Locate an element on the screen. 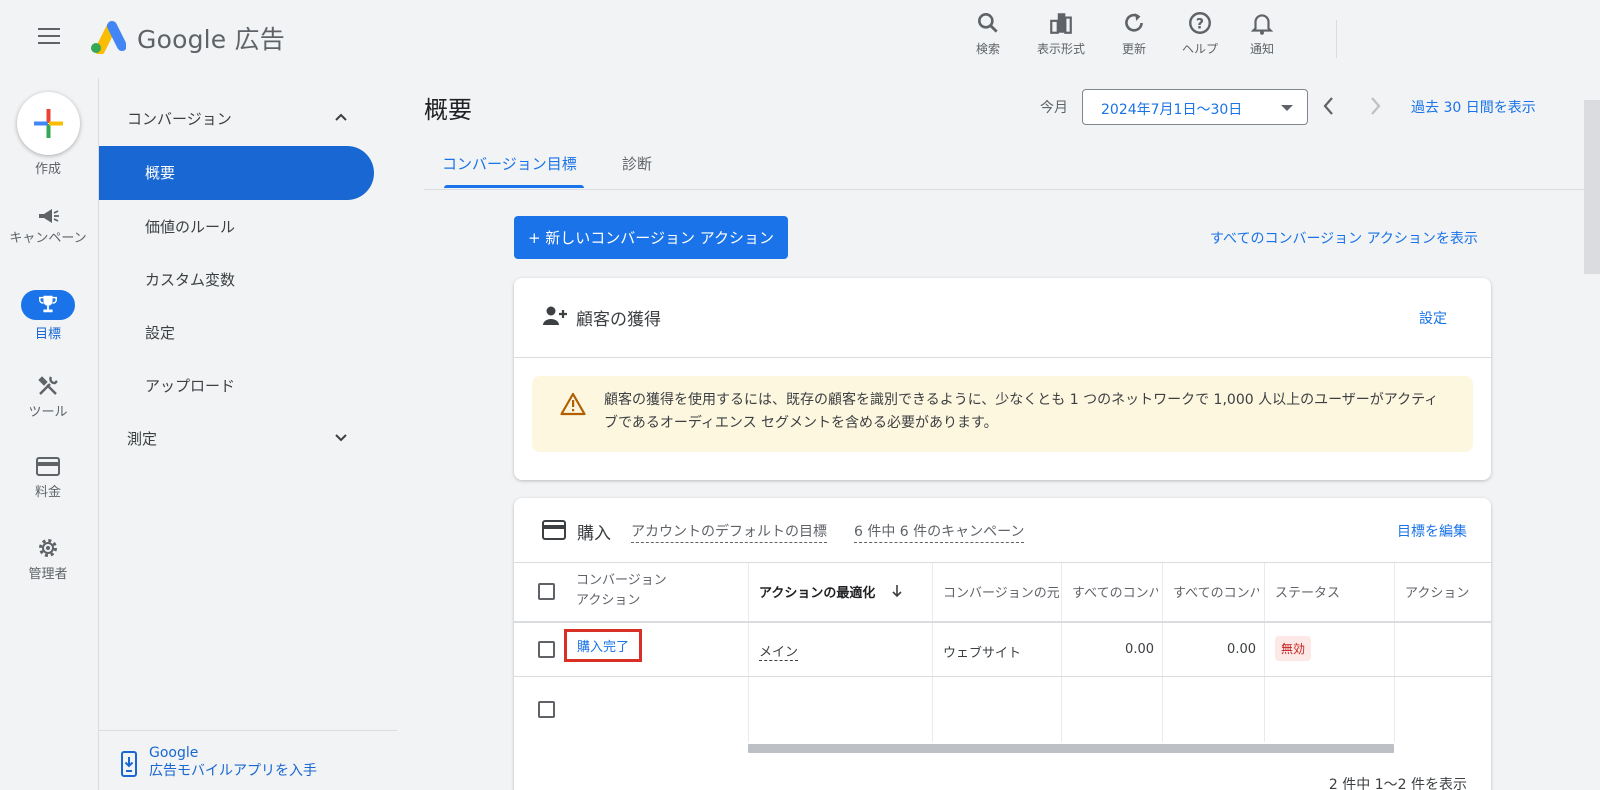  rail-tools-label: ツール is located at coordinates (48, 412).